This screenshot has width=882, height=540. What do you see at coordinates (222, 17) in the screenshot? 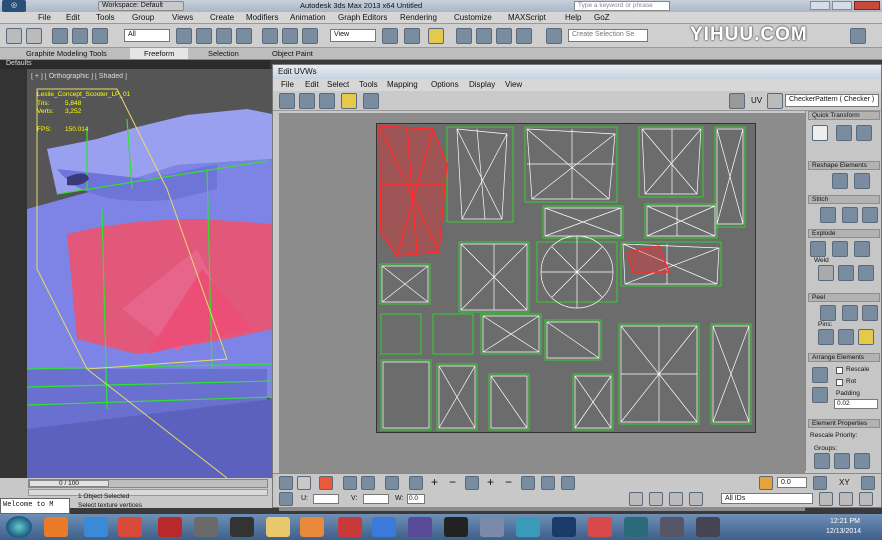
I see `menu-create: Create` at bounding box center [222, 17].